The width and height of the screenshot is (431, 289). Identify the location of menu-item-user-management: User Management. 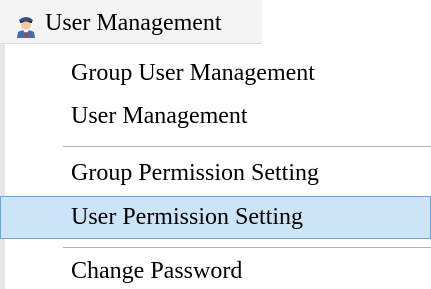
(215, 116).